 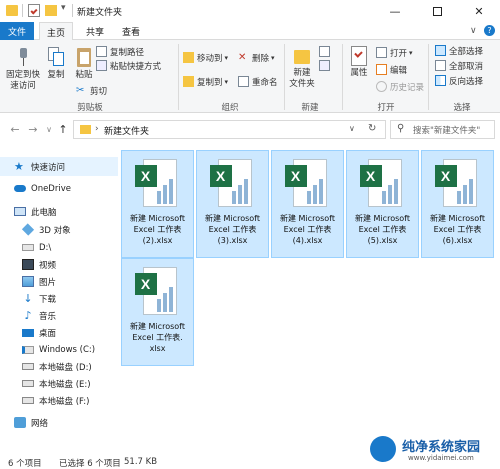 I want to click on nav-onedrive: OneDrive, so click(x=59, y=188).